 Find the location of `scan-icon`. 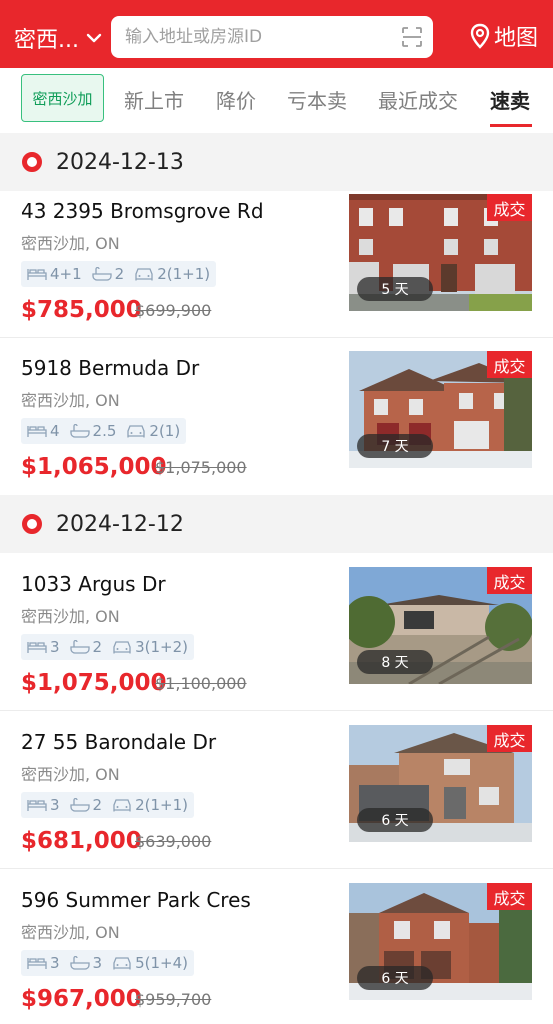

scan-icon is located at coordinates (412, 37).